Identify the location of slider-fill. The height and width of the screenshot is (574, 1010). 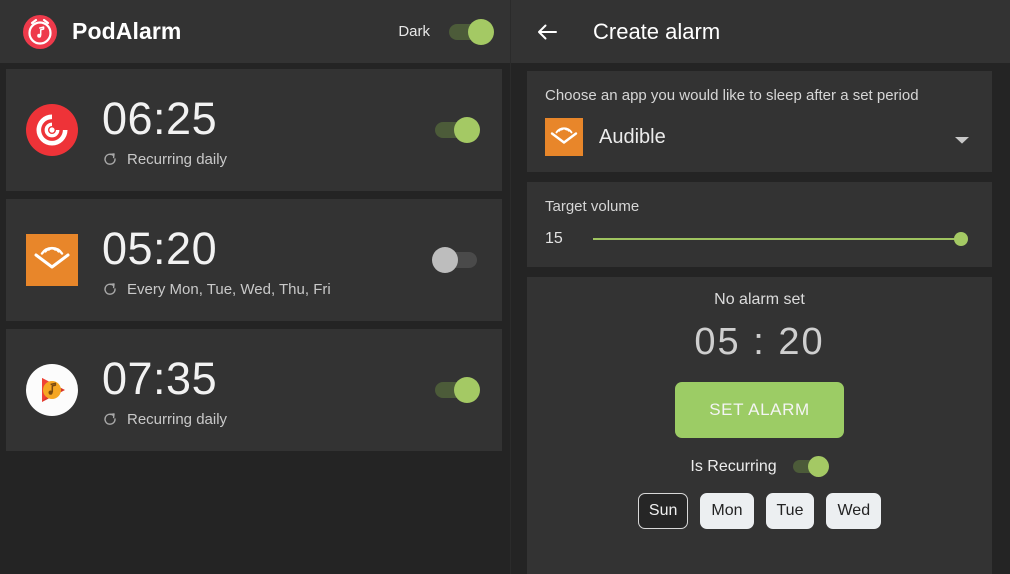
(779, 239).